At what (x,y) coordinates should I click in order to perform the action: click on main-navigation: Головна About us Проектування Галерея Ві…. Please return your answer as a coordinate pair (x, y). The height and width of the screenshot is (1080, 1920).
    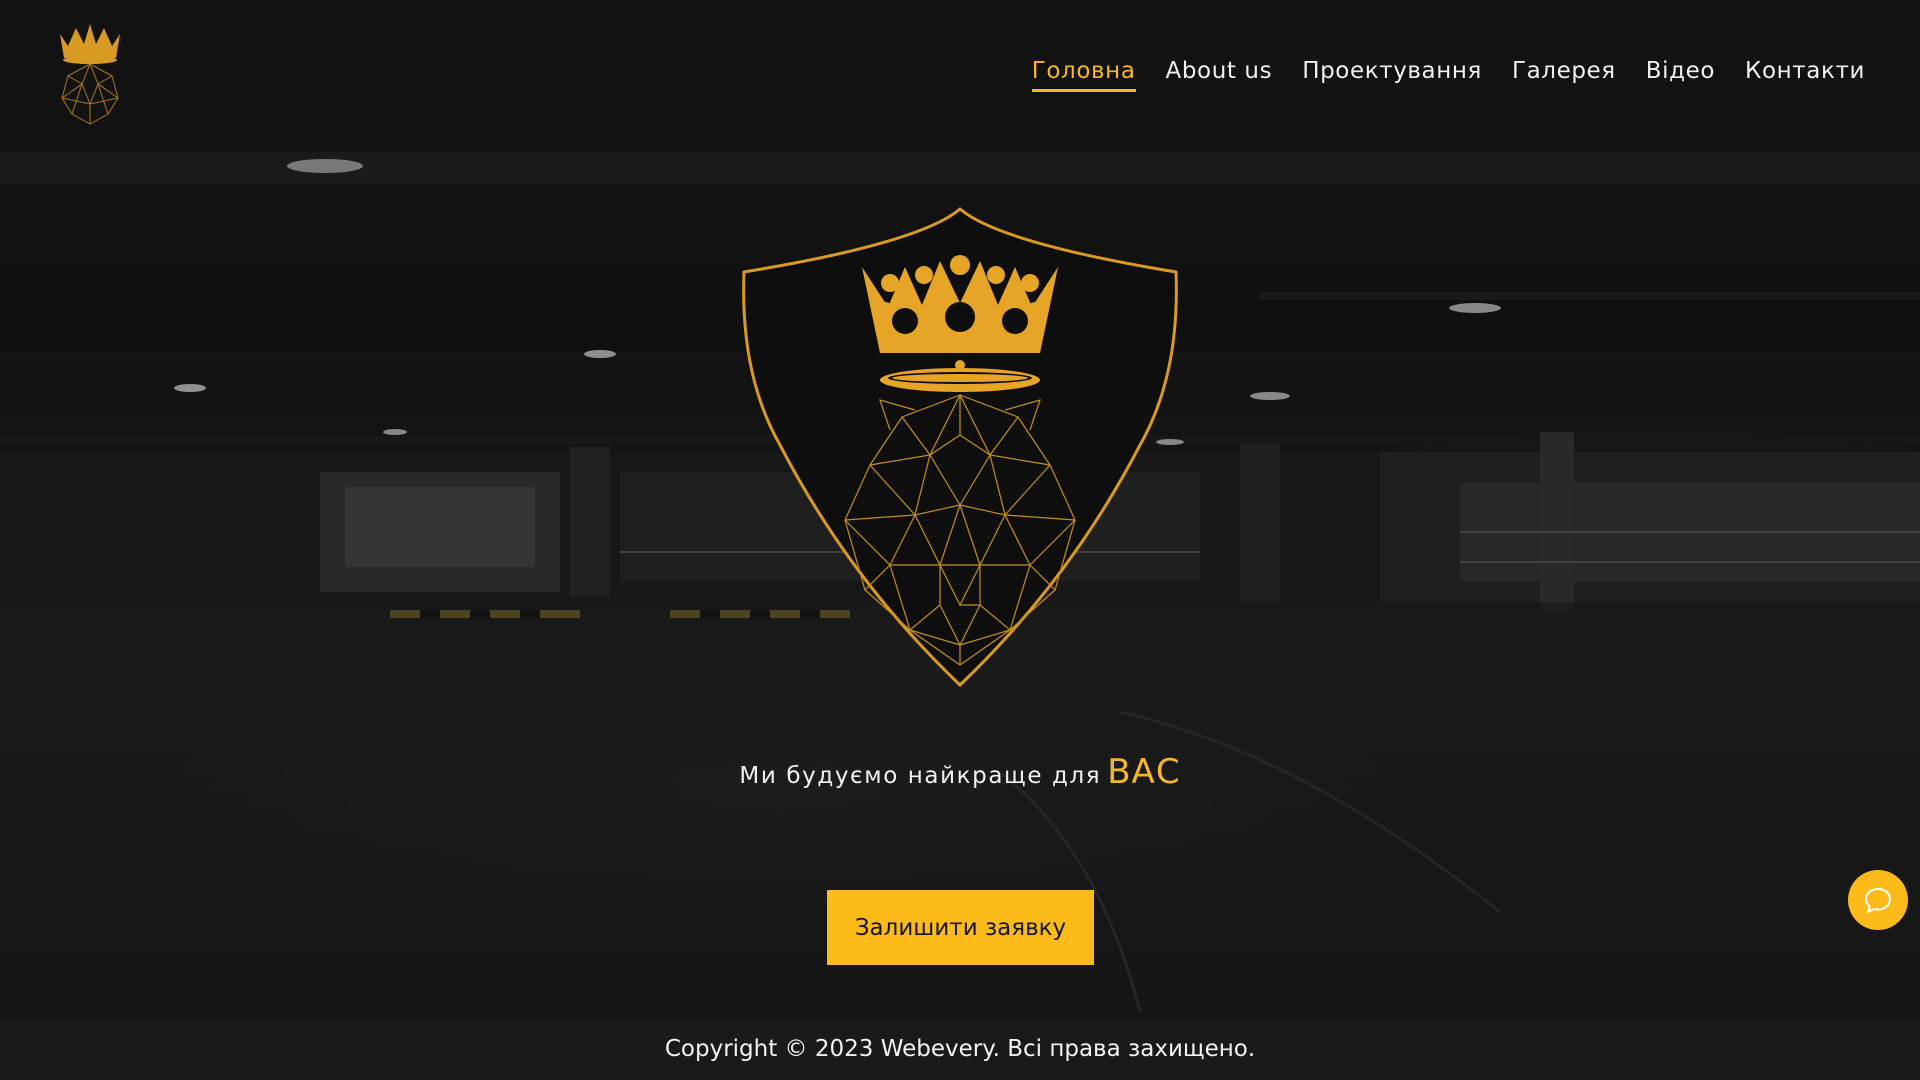
    Looking at the image, I should click on (1448, 75).